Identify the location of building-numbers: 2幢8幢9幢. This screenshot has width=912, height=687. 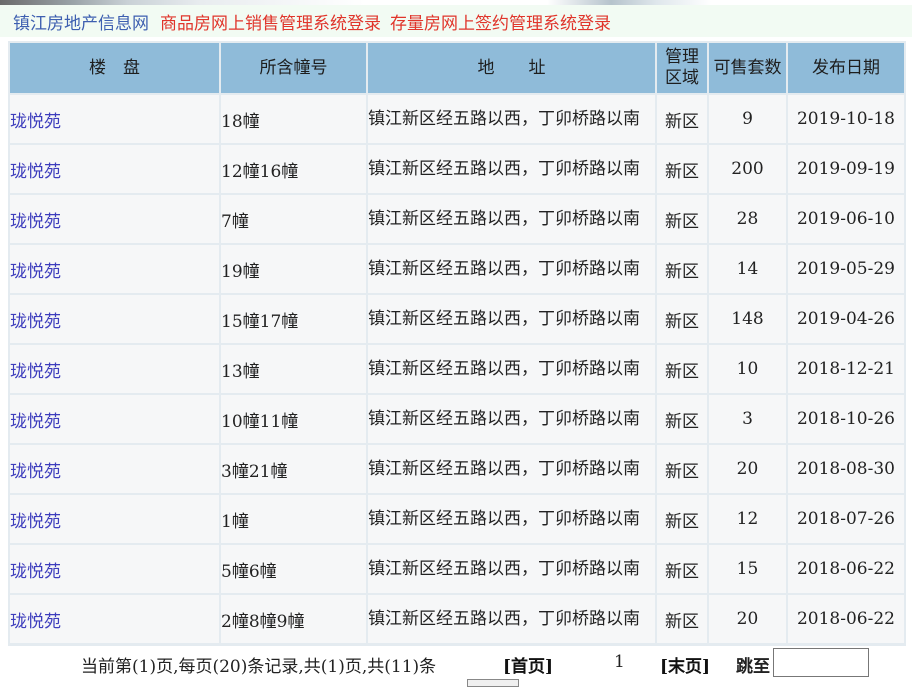
(293, 619).